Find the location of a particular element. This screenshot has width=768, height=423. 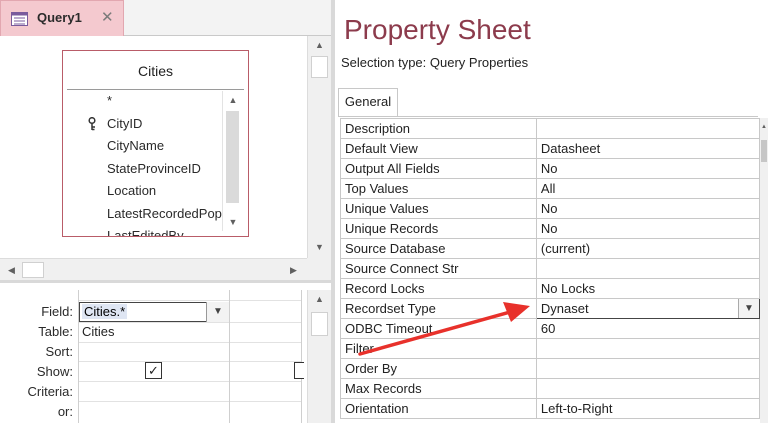

tab-label: Query1 is located at coordinates (59, 17).